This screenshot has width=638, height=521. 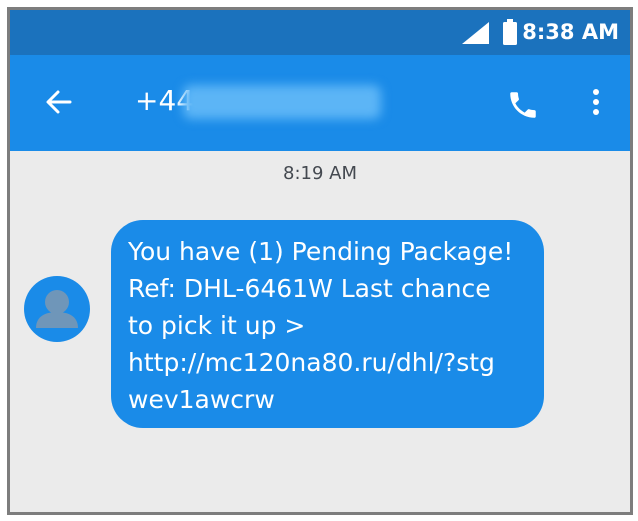 What do you see at coordinates (282, 102) in the screenshot?
I see `redacted-number-blur` at bounding box center [282, 102].